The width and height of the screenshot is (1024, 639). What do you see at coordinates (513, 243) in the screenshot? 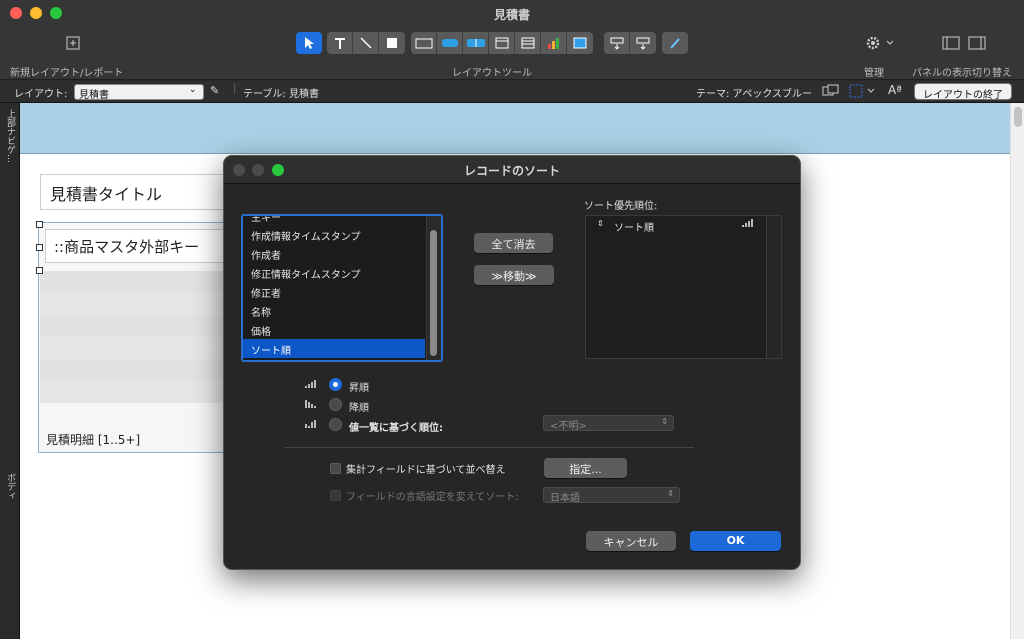
I see `clear-all-button: 全て消去` at bounding box center [513, 243].